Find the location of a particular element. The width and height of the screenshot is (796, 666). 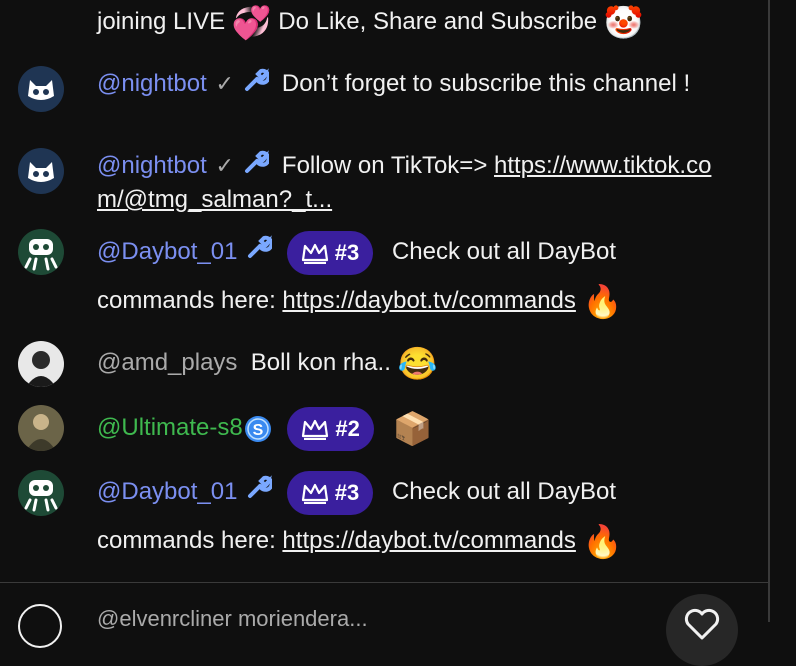

like-button is located at coordinates (702, 630).